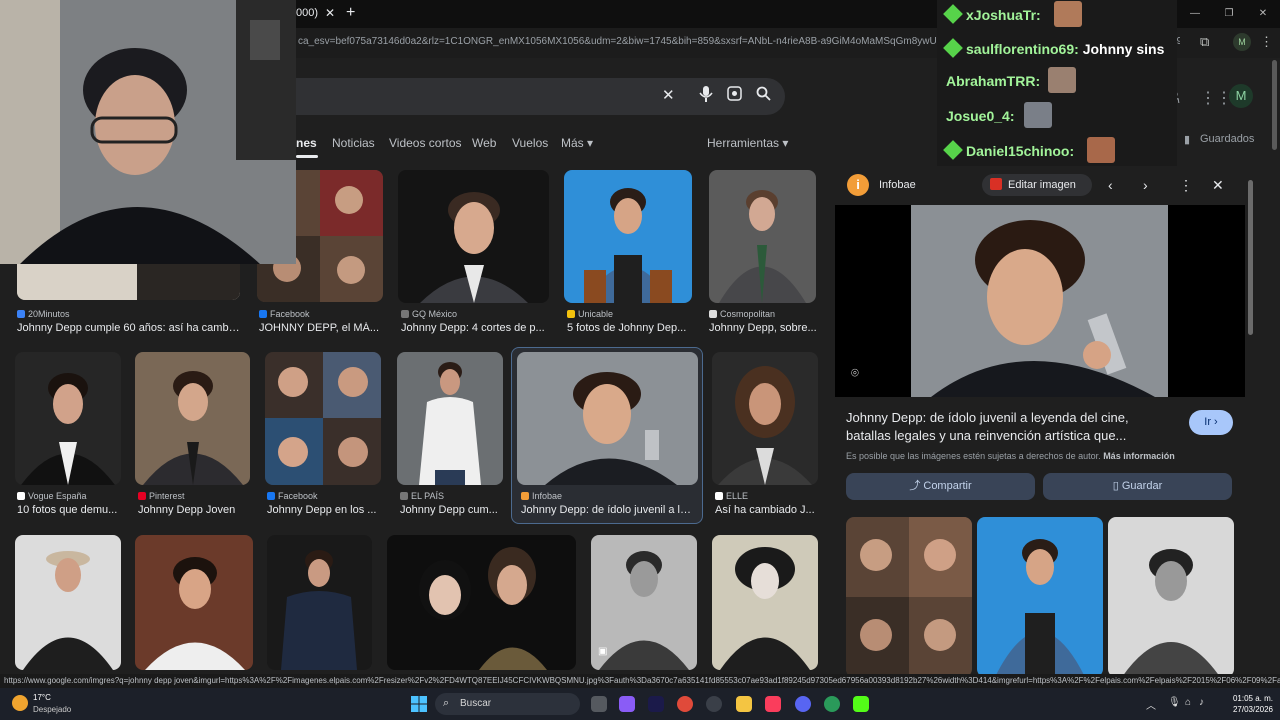  What do you see at coordinates (1204, 42) in the screenshot?
I see `extensions-icon: ⧉` at bounding box center [1204, 42].